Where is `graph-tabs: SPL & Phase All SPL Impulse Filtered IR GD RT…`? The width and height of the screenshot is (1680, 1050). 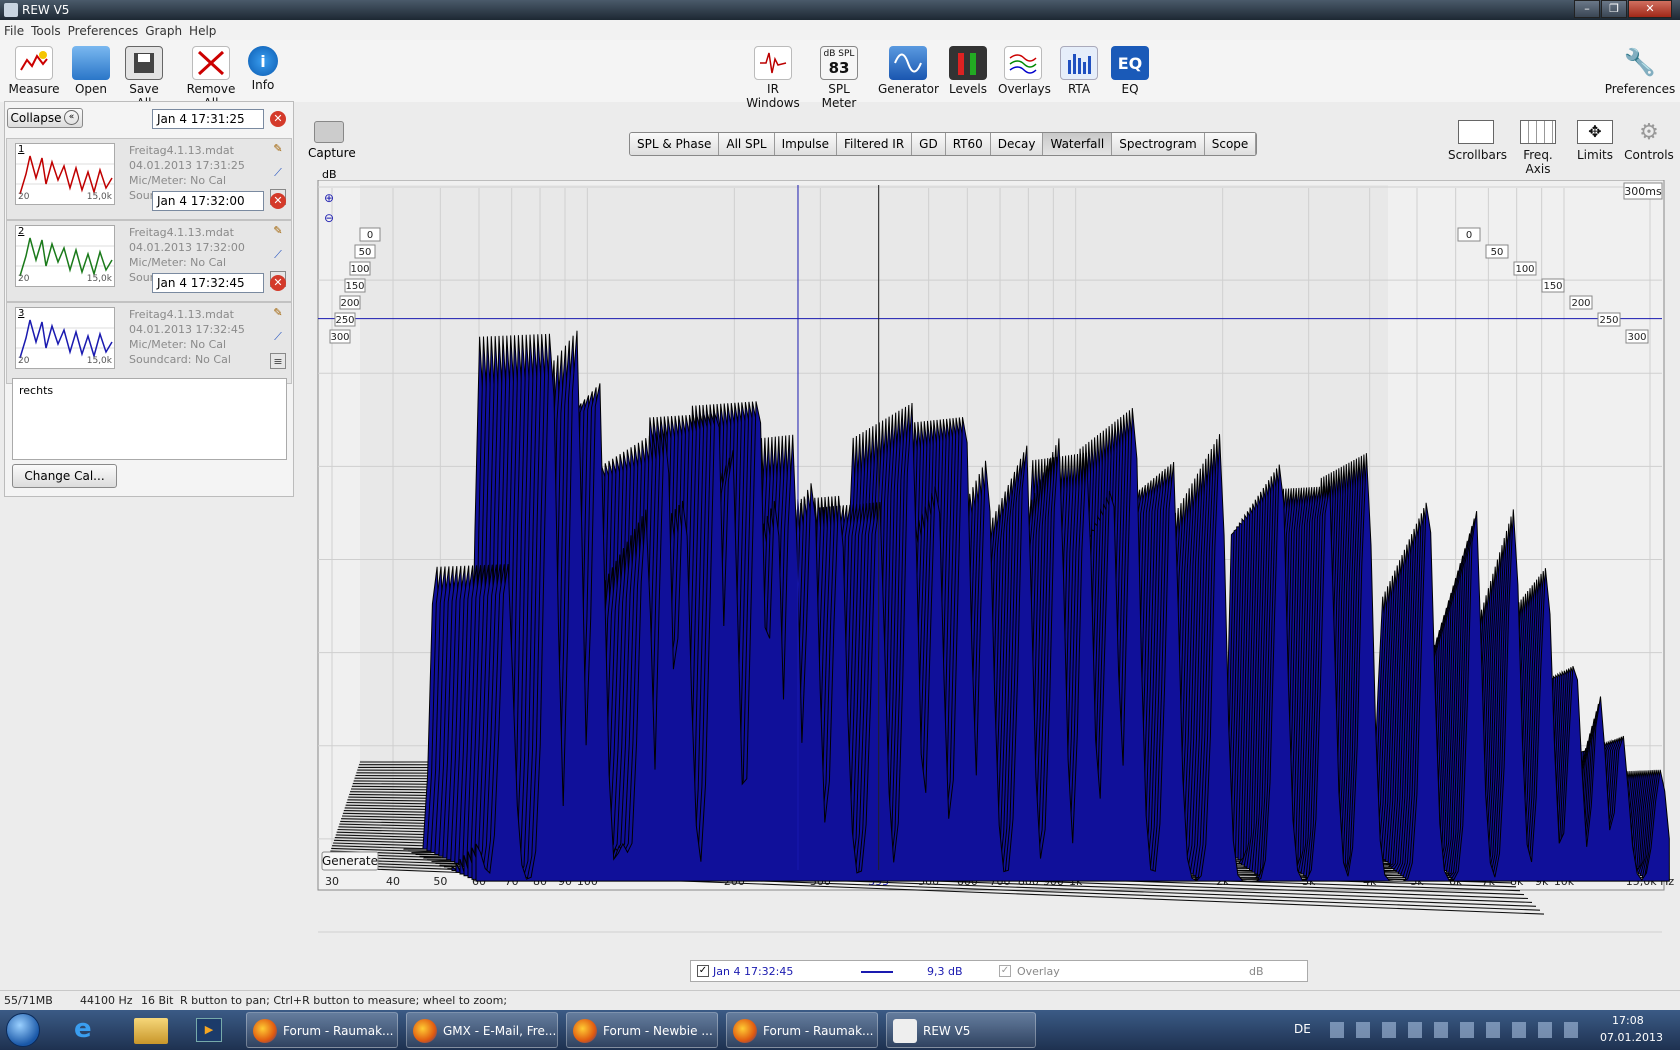
graph-tabs: SPL & Phase All SPL Impulse Filtered IR GD RT… is located at coordinates (943, 144).